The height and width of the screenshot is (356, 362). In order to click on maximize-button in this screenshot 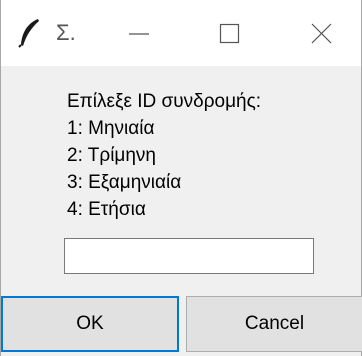, I will do `click(229, 33)`.